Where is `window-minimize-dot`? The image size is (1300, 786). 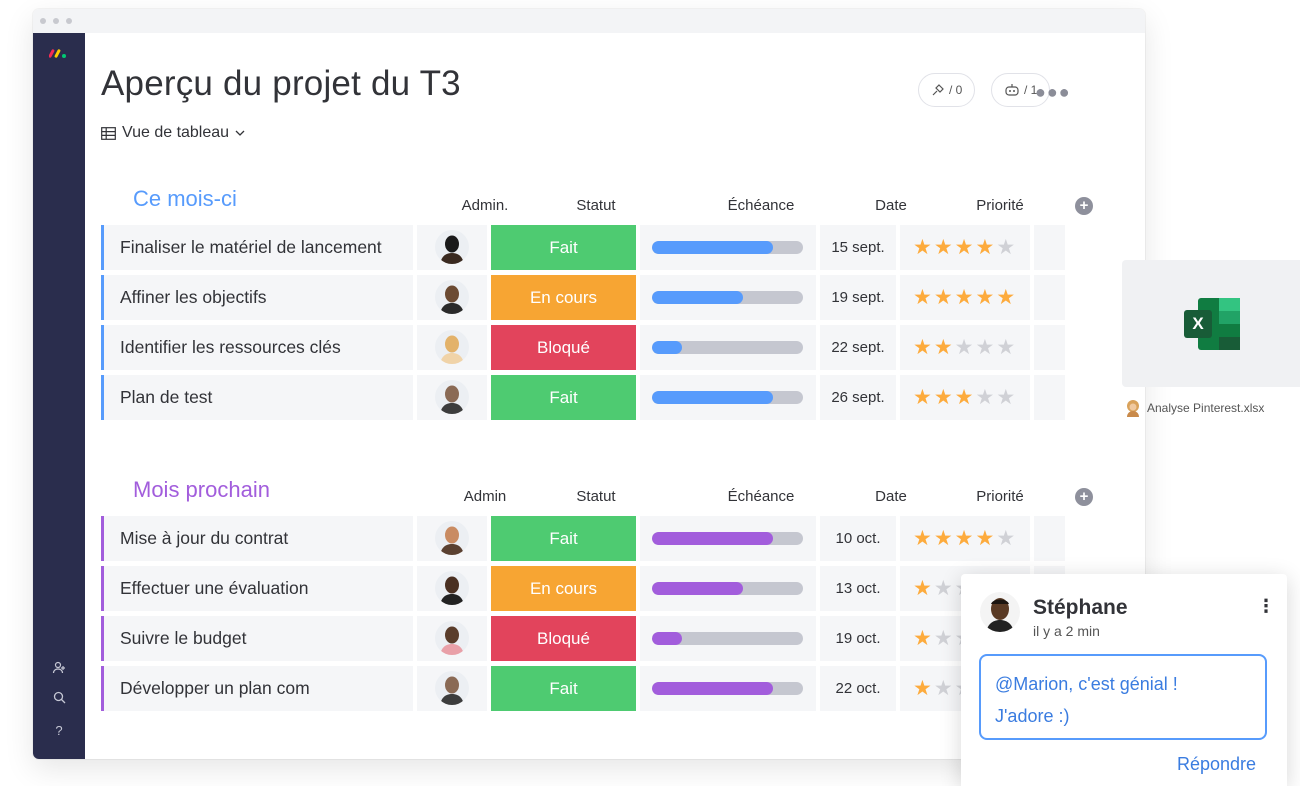
window-minimize-dot is located at coordinates (56, 21).